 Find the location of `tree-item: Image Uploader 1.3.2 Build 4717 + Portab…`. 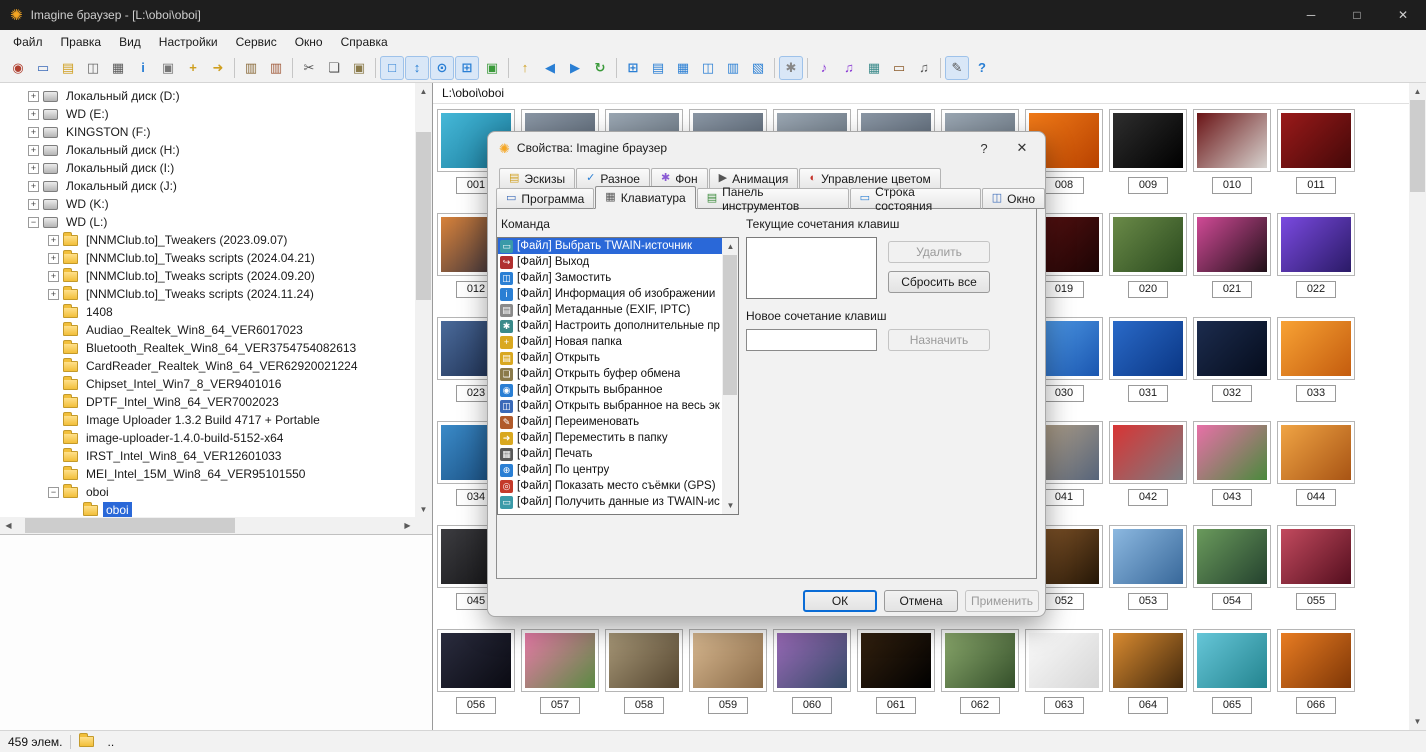

tree-item: Image Uploader 1.3.2 Build 4717 + Portab… is located at coordinates (207, 420).